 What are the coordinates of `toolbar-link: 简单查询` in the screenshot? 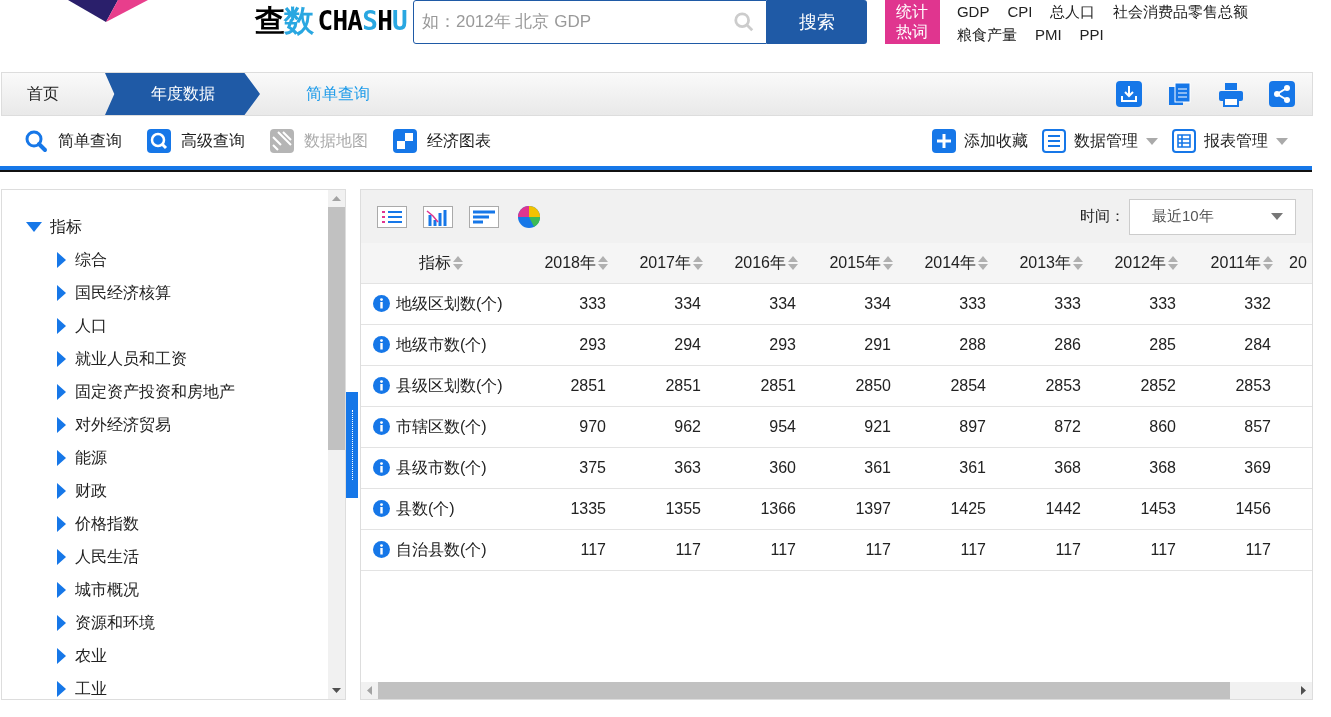 It's located at (73, 141).